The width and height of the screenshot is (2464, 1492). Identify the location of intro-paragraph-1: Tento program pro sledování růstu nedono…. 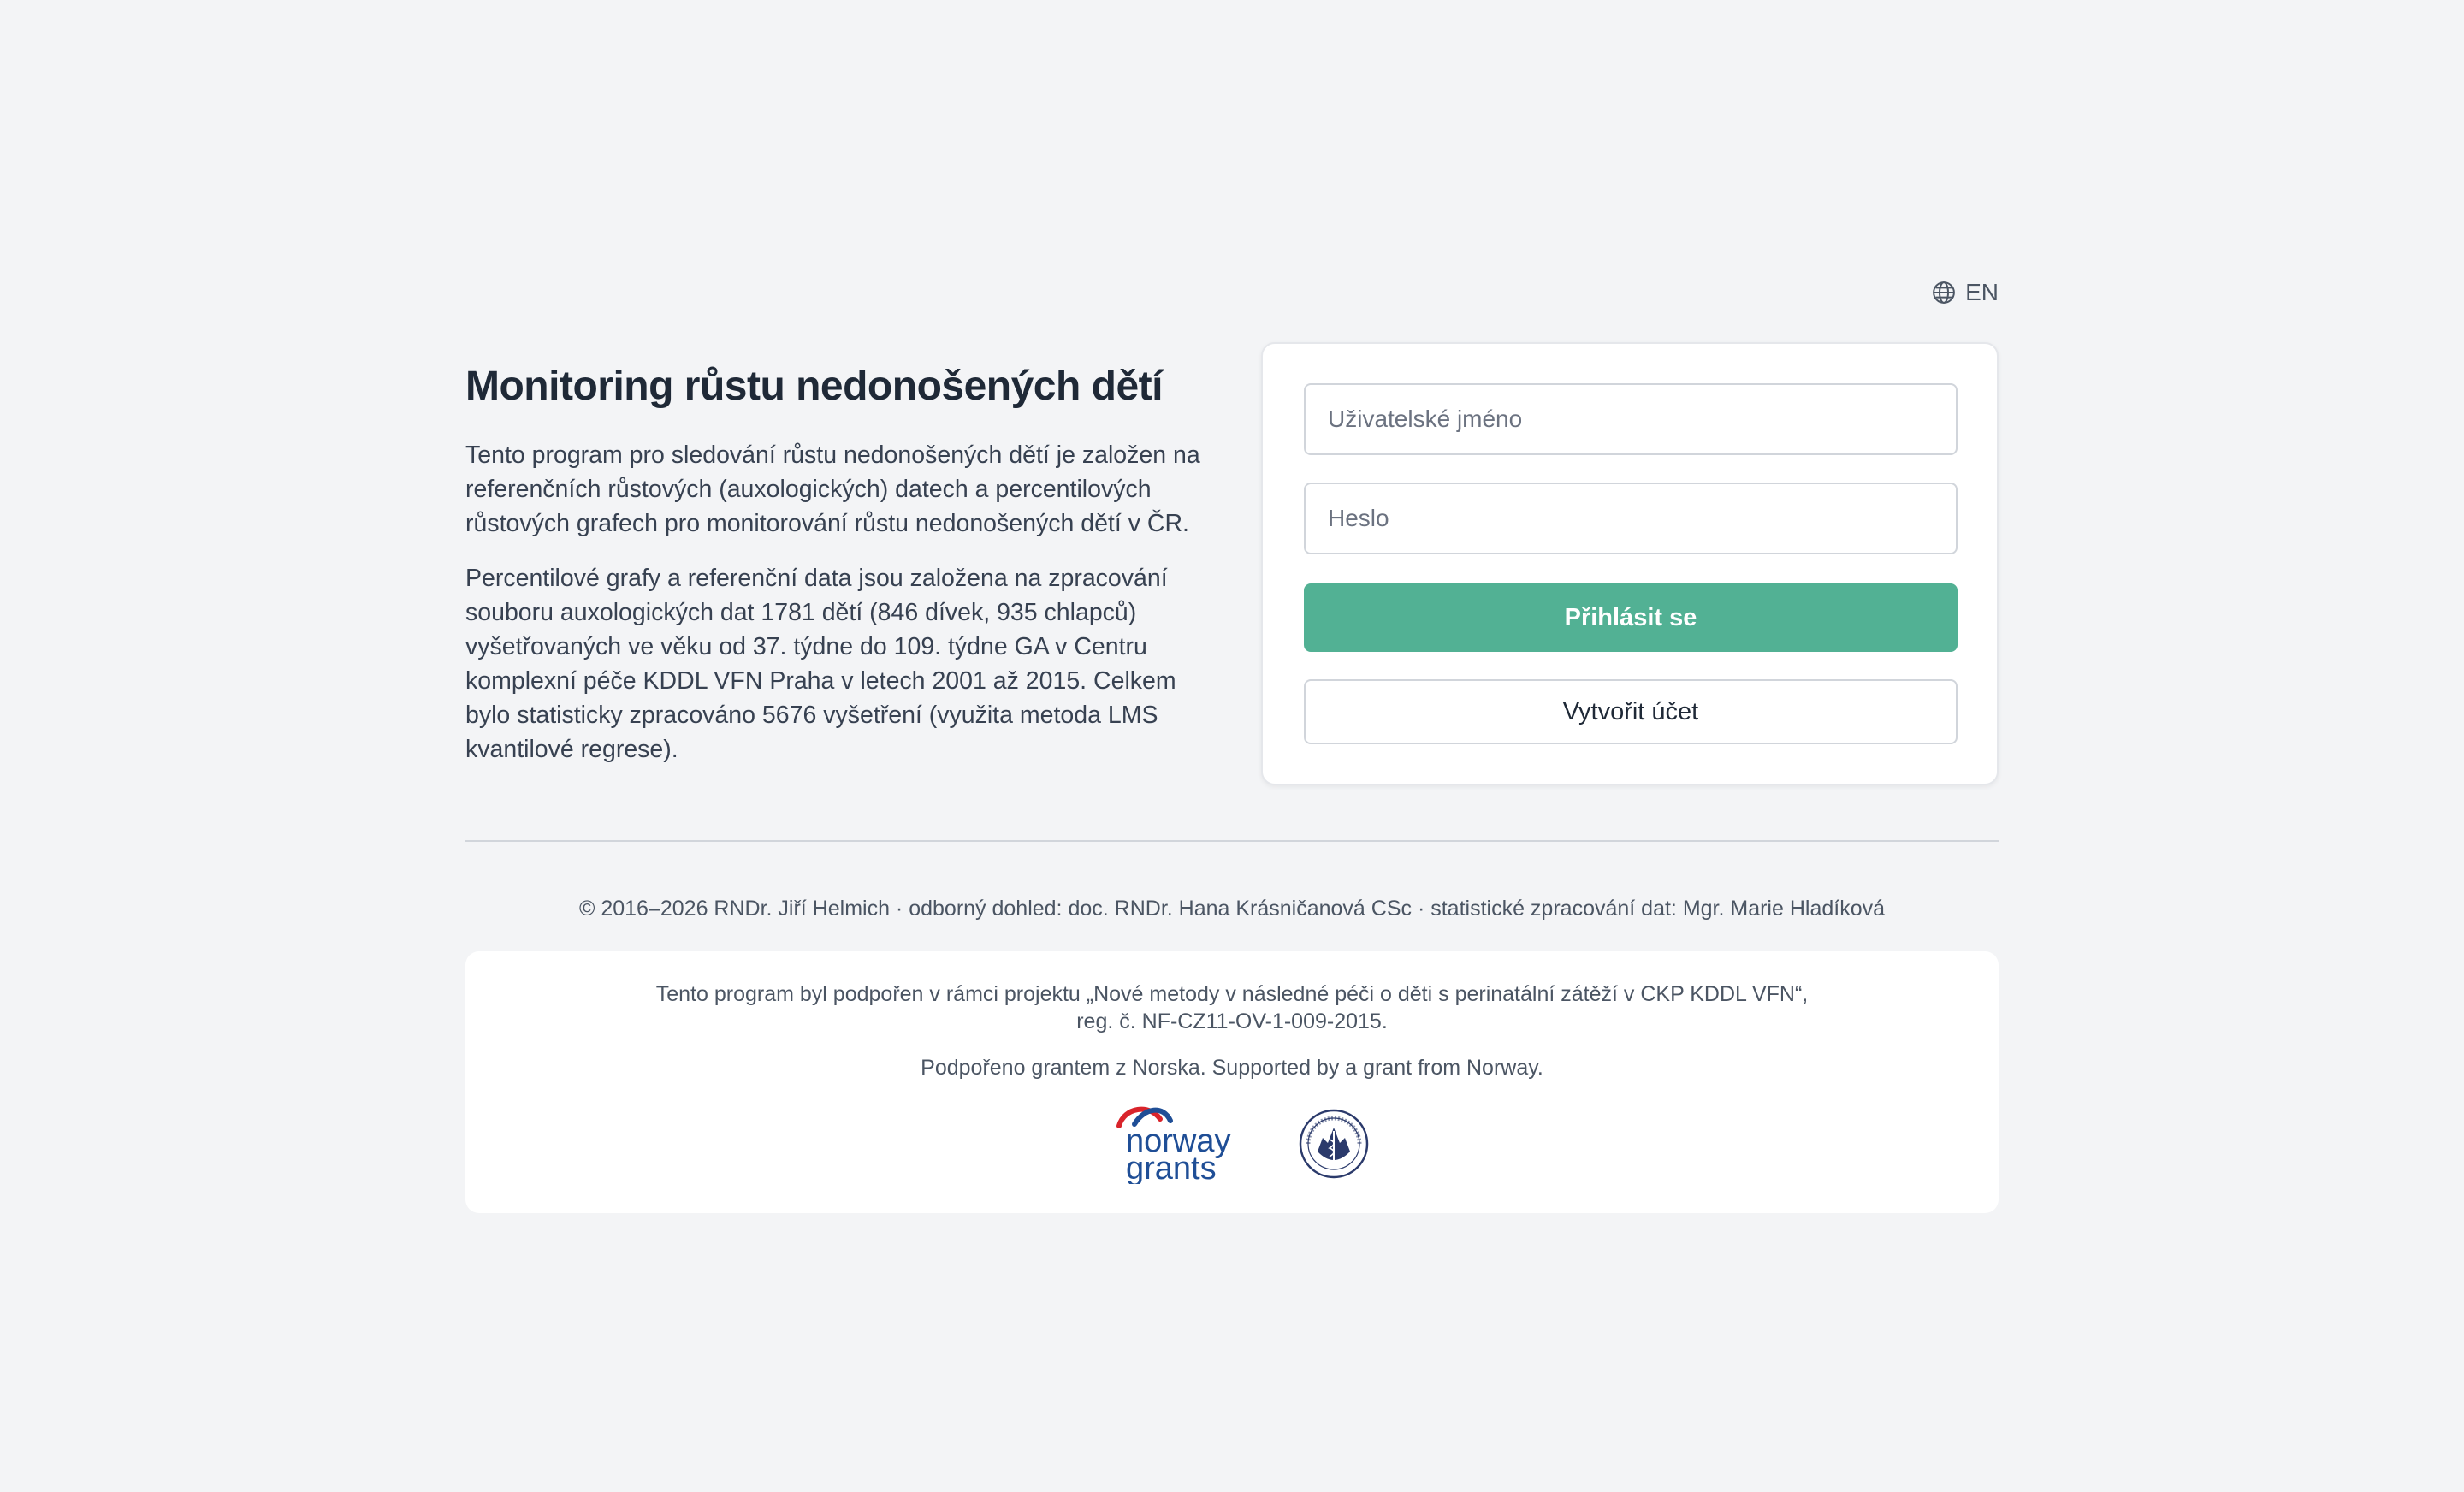
(832, 489).